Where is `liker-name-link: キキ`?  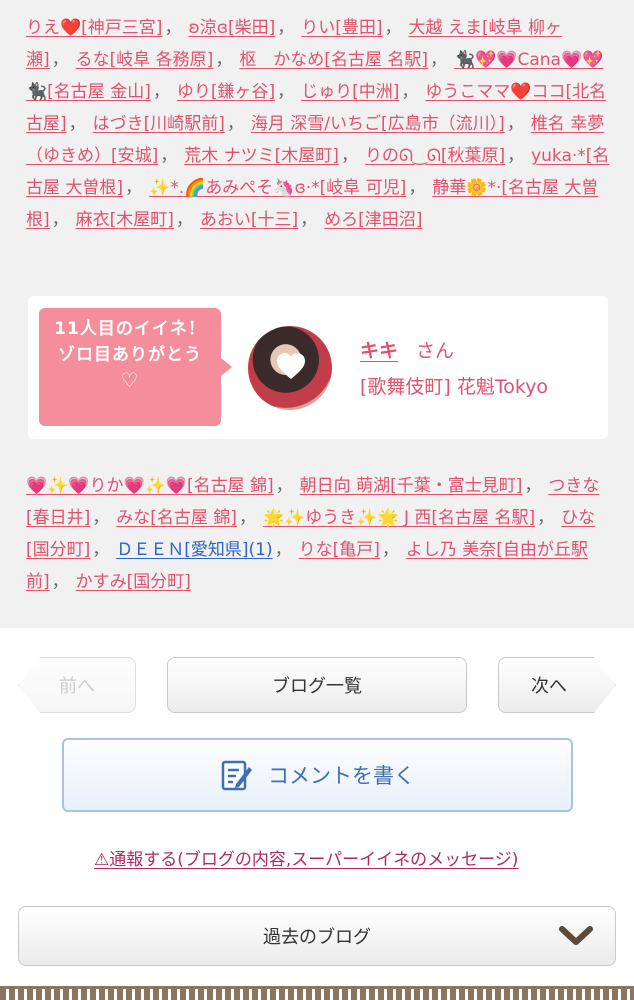
liker-name-link: キキ is located at coordinates (379, 351).